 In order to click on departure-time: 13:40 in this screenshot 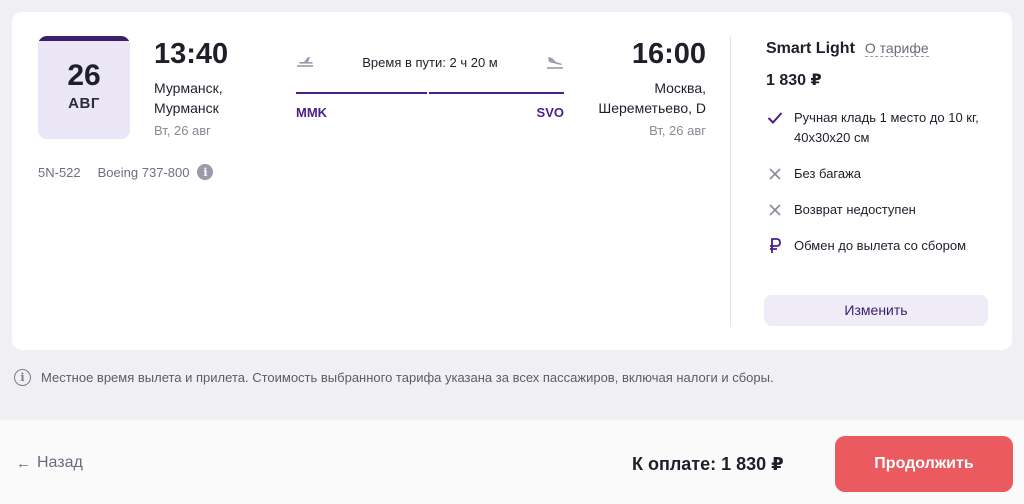, I will do `click(191, 54)`.